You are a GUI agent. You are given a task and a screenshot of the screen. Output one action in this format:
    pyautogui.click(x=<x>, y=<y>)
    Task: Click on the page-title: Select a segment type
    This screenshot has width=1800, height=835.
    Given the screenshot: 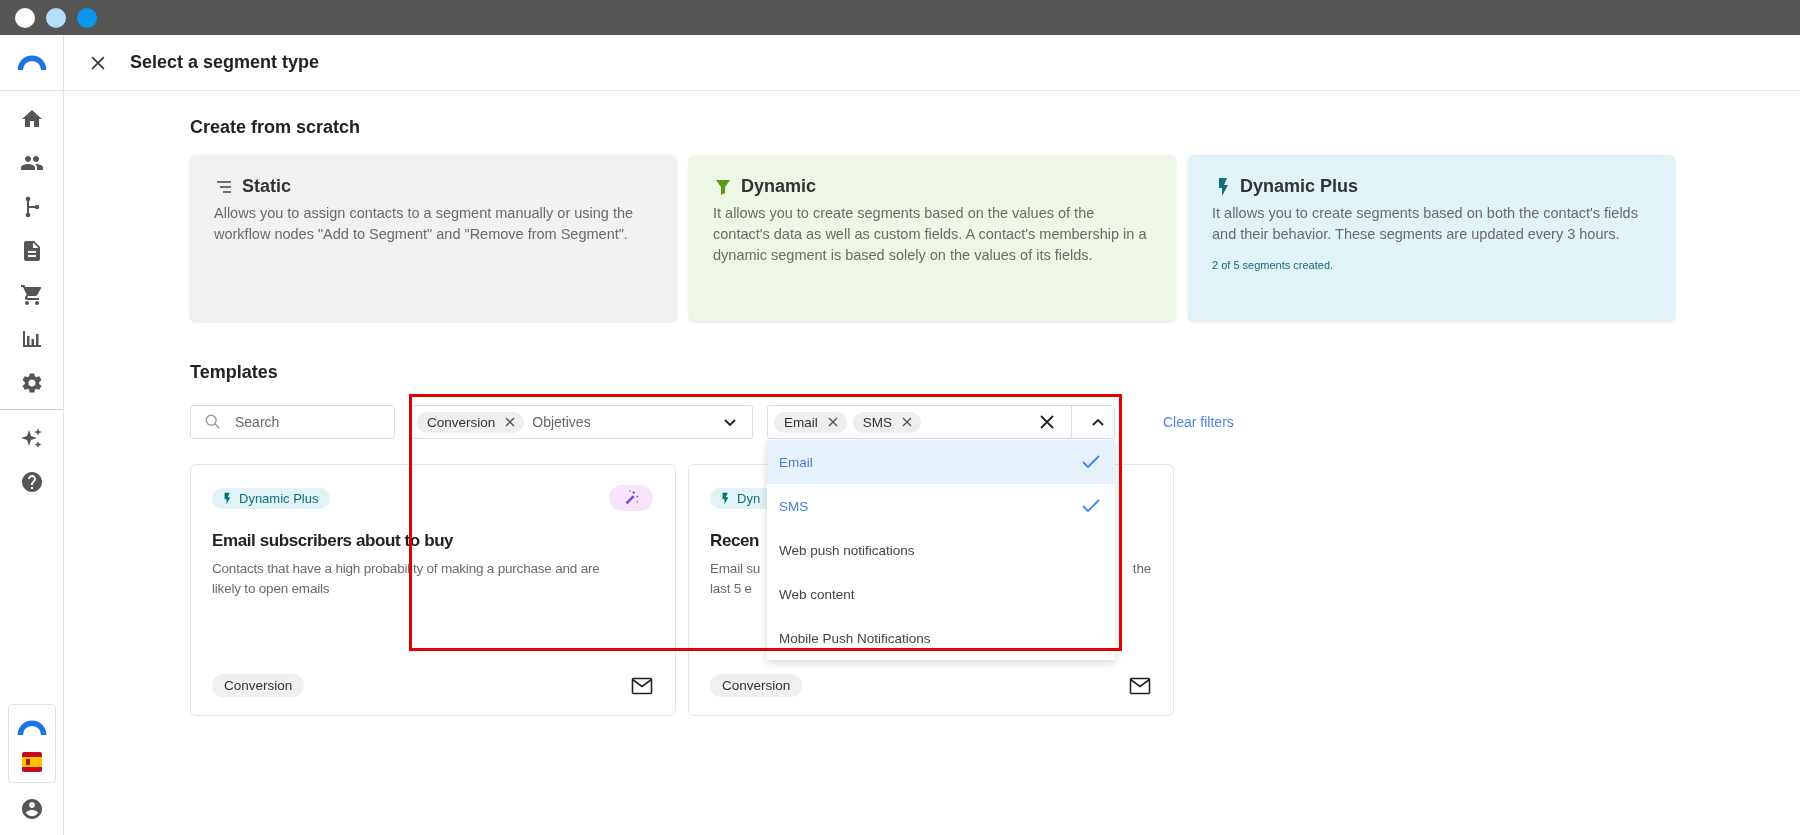 What is the action you would take?
    pyautogui.click(x=225, y=62)
    